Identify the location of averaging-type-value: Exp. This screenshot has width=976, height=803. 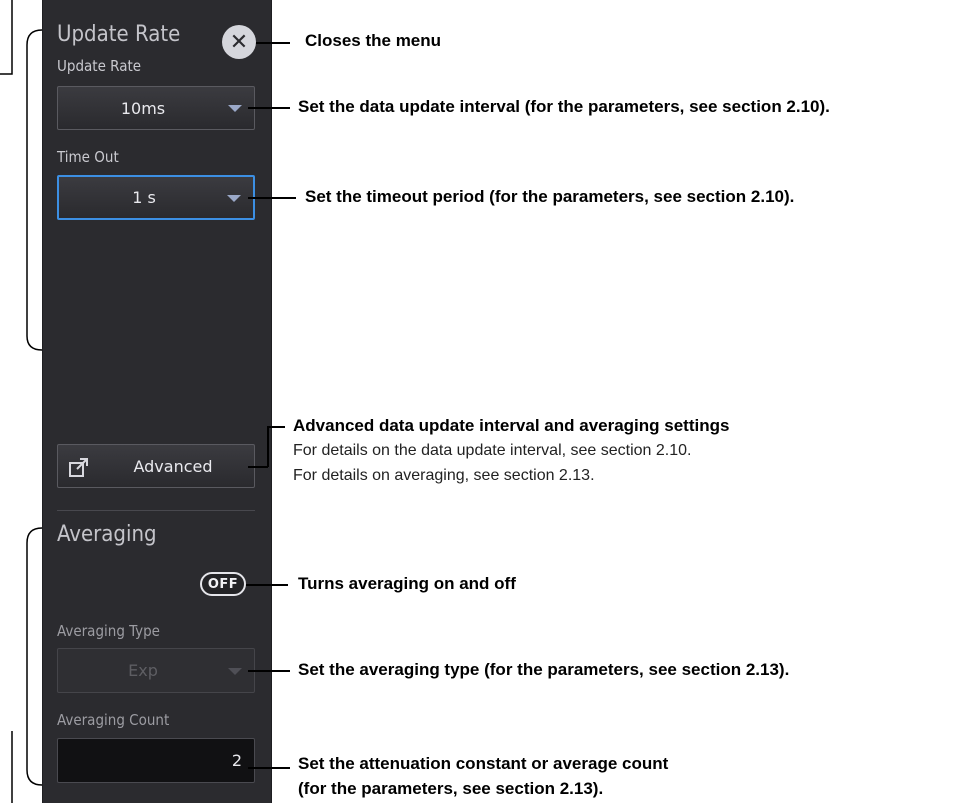
(143, 670).